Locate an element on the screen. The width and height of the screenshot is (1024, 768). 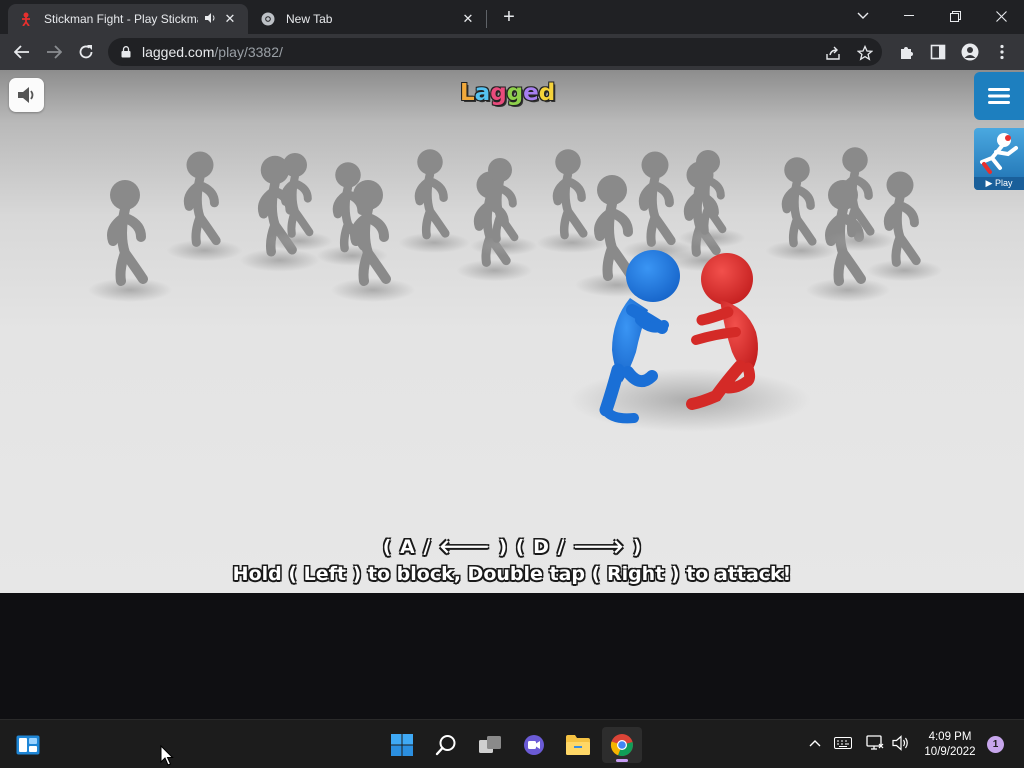
extensions-puzzle-icon is located at coordinates (906, 52).